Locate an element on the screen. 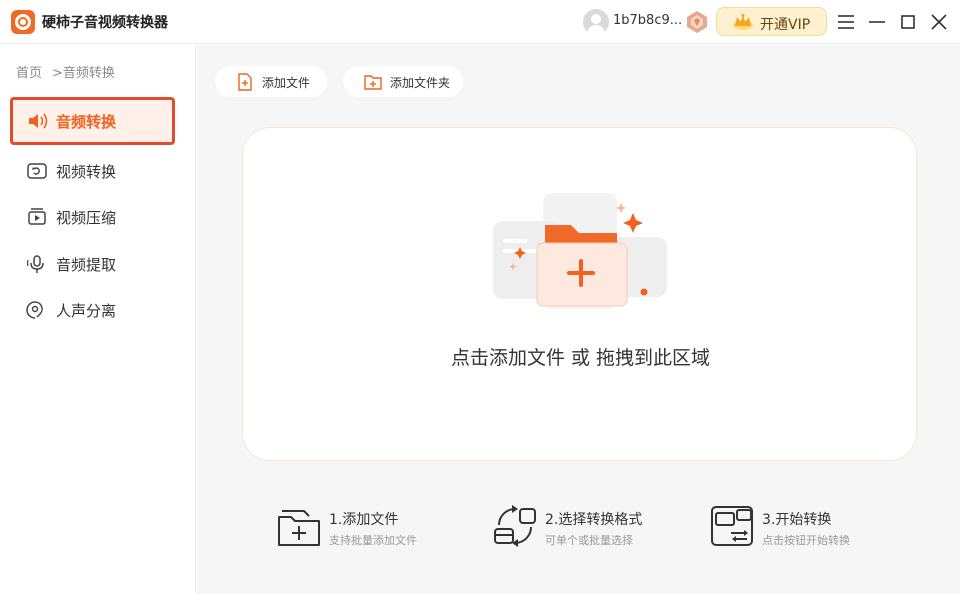 Image resolution: width=960 pixels, height=594 pixels. step-title: 2.选择转换格式 is located at coordinates (594, 520).